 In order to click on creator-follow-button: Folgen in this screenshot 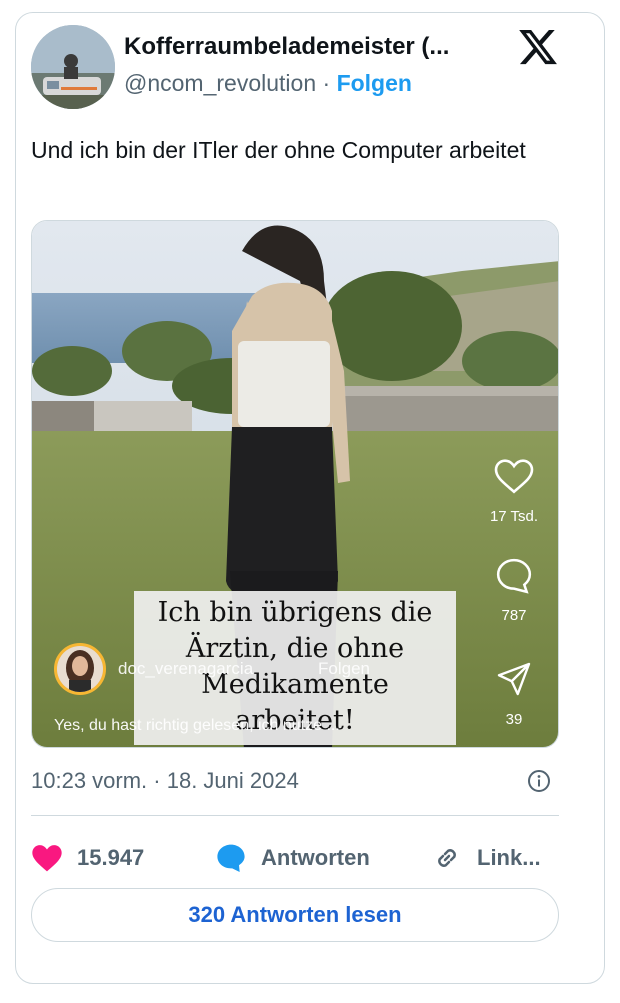, I will do `click(344, 669)`.